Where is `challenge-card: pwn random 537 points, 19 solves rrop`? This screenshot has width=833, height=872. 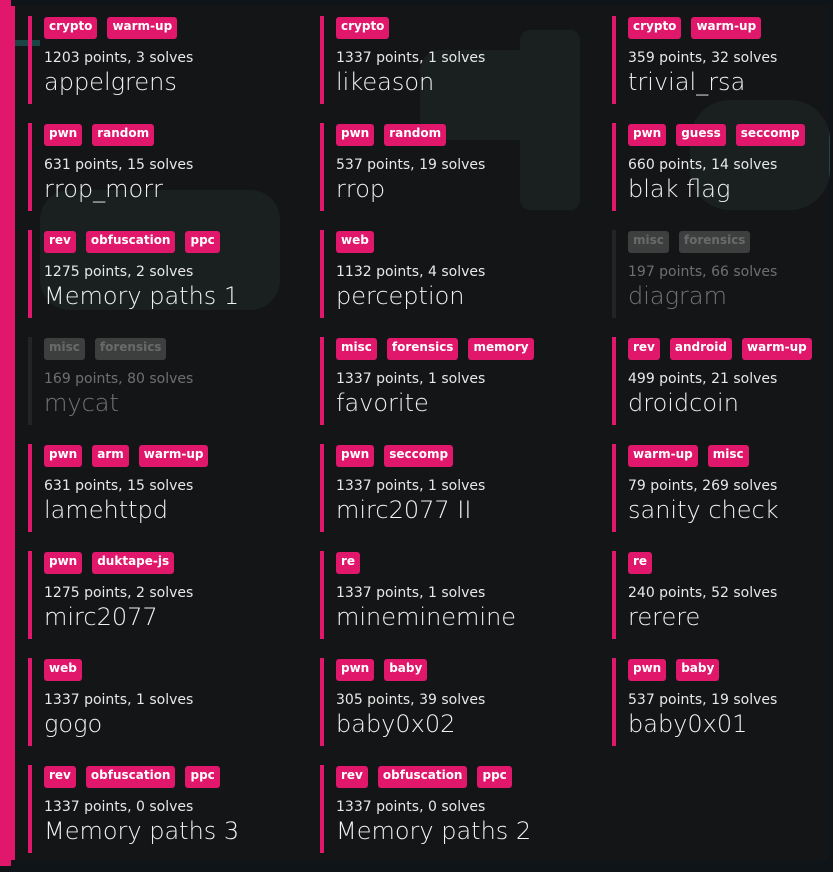 challenge-card: pwn random 537 points, 19 solves rrop is located at coordinates (466, 167).